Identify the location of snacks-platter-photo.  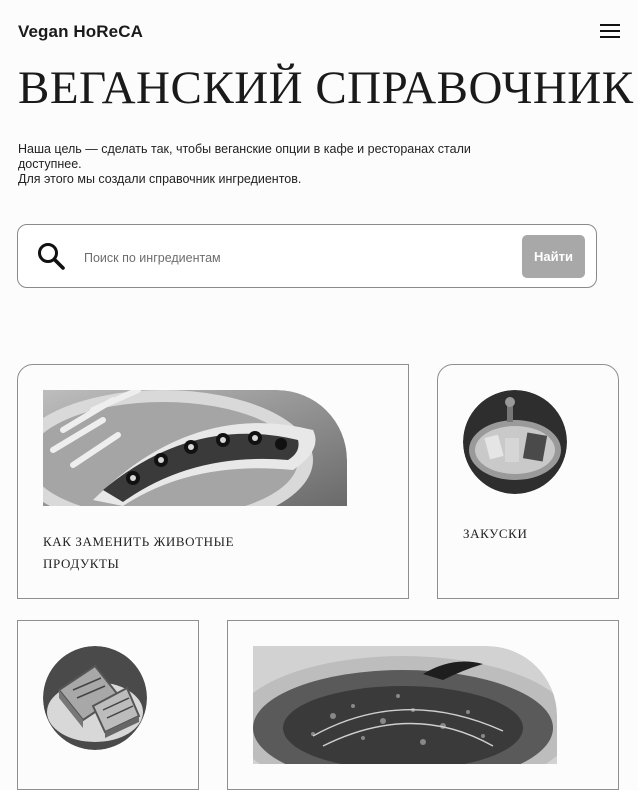
(515, 442).